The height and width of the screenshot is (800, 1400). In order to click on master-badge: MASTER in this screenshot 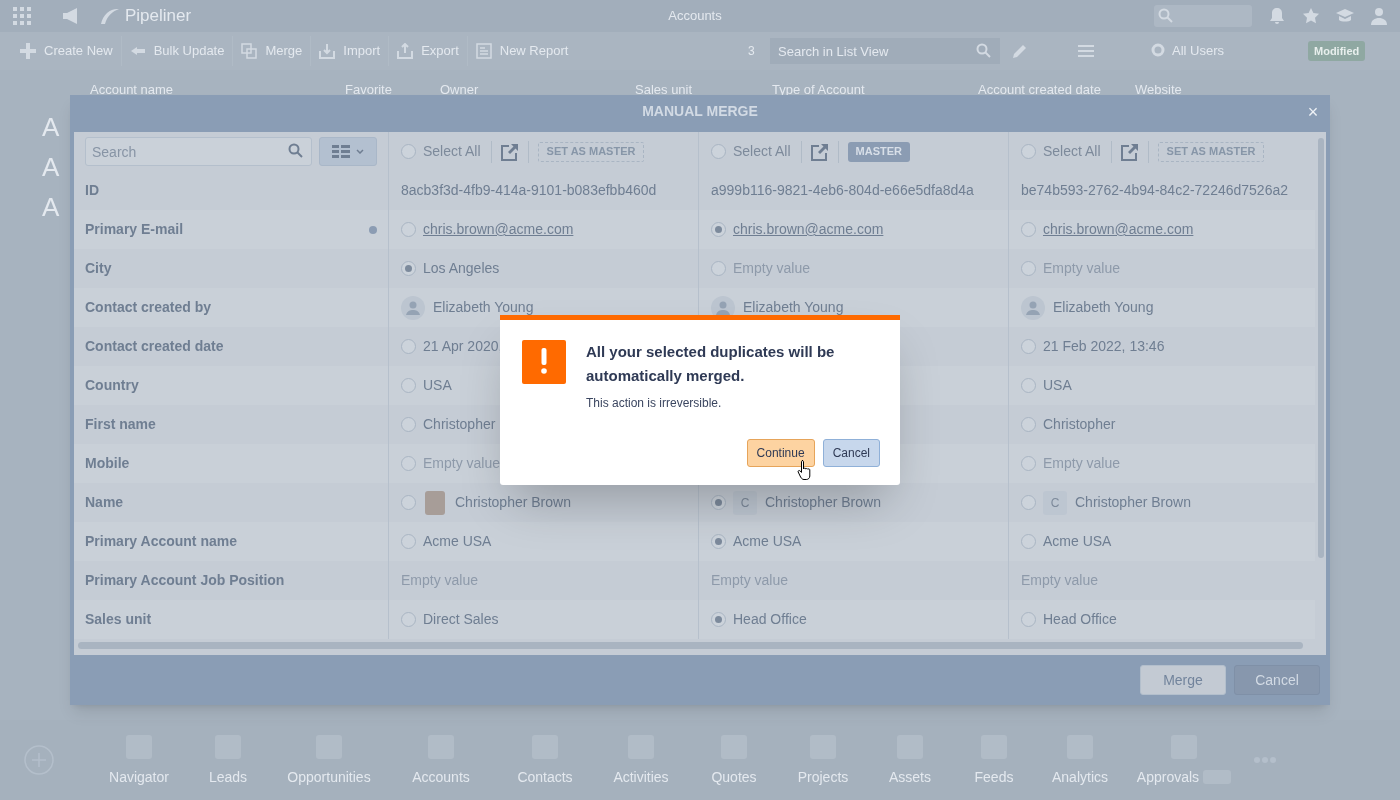, I will do `click(879, 151)`.